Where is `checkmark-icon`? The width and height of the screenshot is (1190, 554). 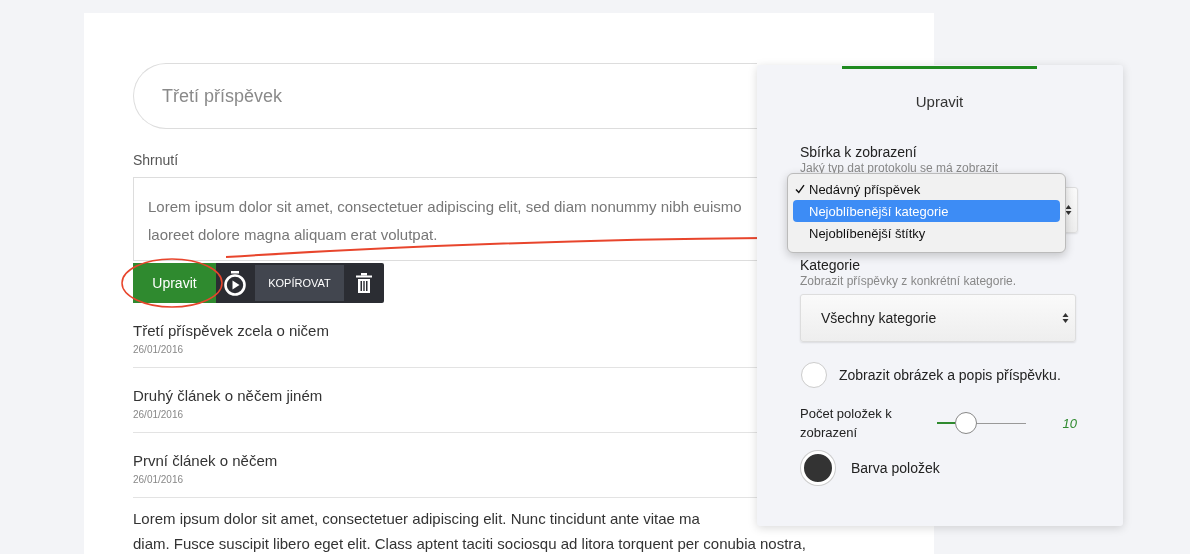
checkmark-icon is located at coordinates (800, 189).